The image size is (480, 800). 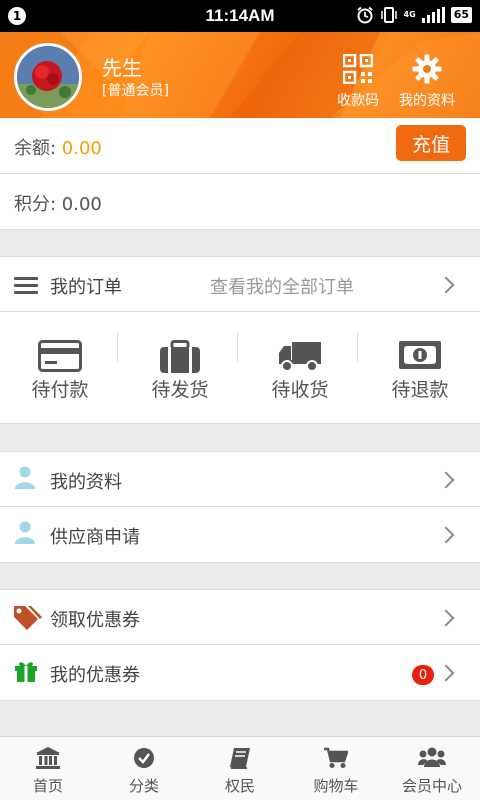 What do you see at coordinates (240, 617) in the screenshot?
I see `menu-item-get-coupons: 领取优惠券` at bounding box center [240, 617].